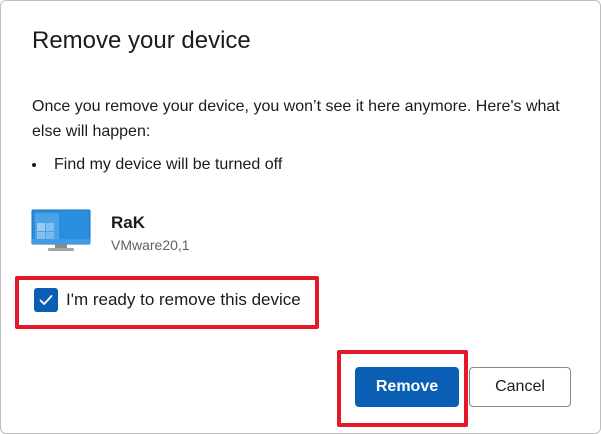  Describe the element at coordinates (168, 164) in the screenshot. I see `bullet-text: Find my device will be turned off` at that location.